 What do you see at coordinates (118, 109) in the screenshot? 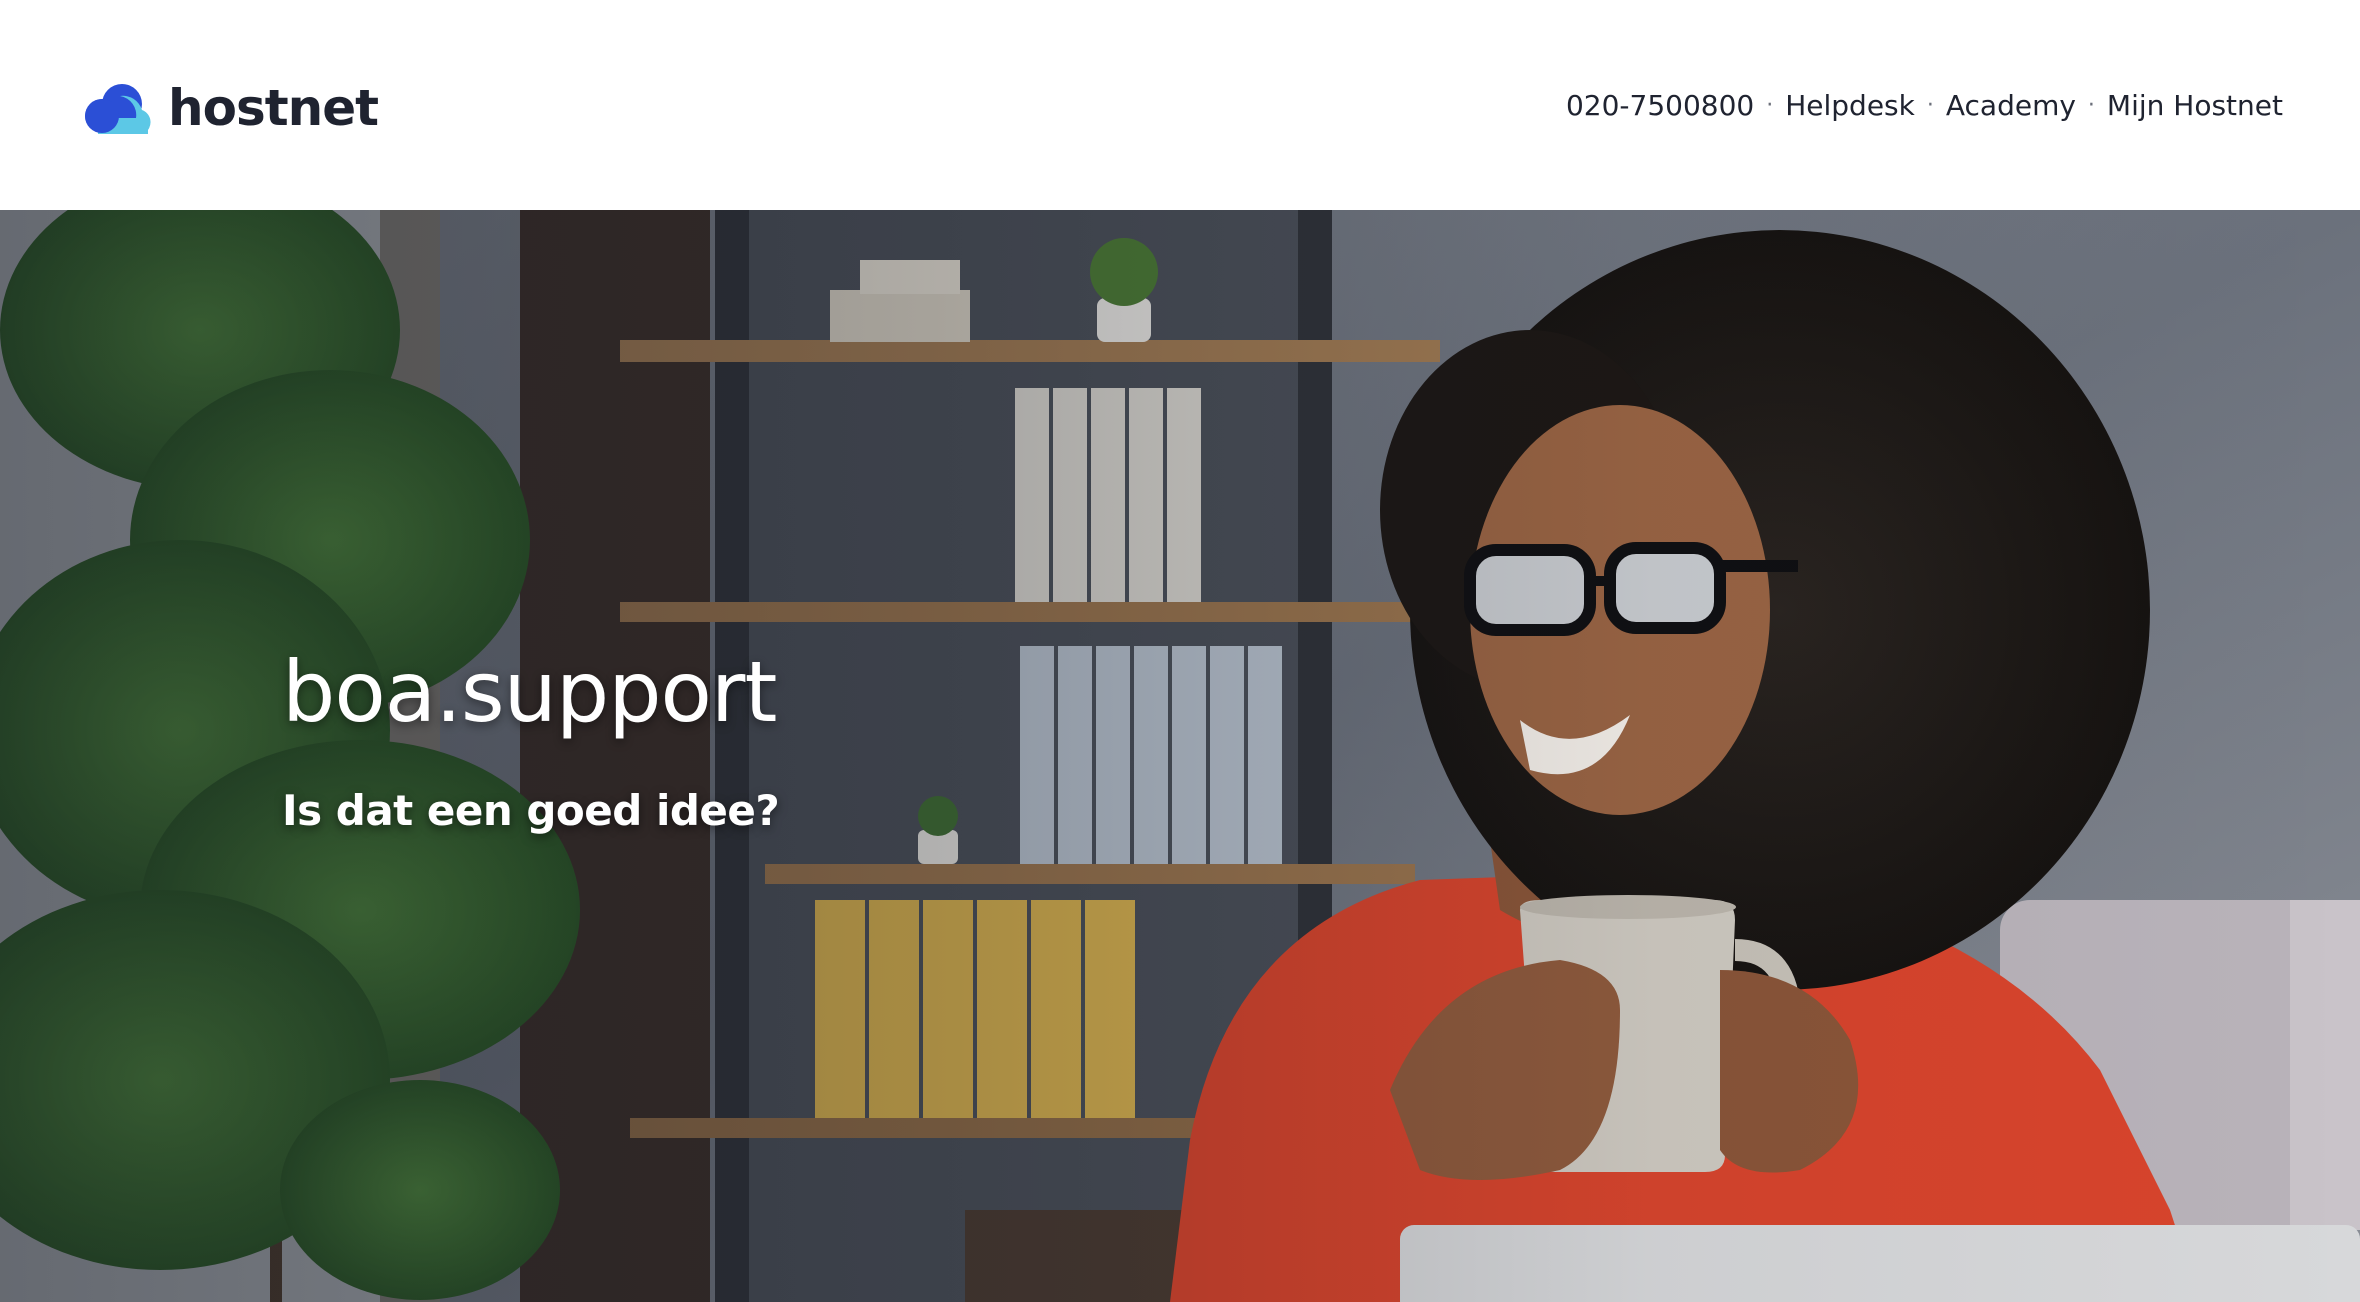
I see `cloud-logo-icon` at bounding box center [118, 109].